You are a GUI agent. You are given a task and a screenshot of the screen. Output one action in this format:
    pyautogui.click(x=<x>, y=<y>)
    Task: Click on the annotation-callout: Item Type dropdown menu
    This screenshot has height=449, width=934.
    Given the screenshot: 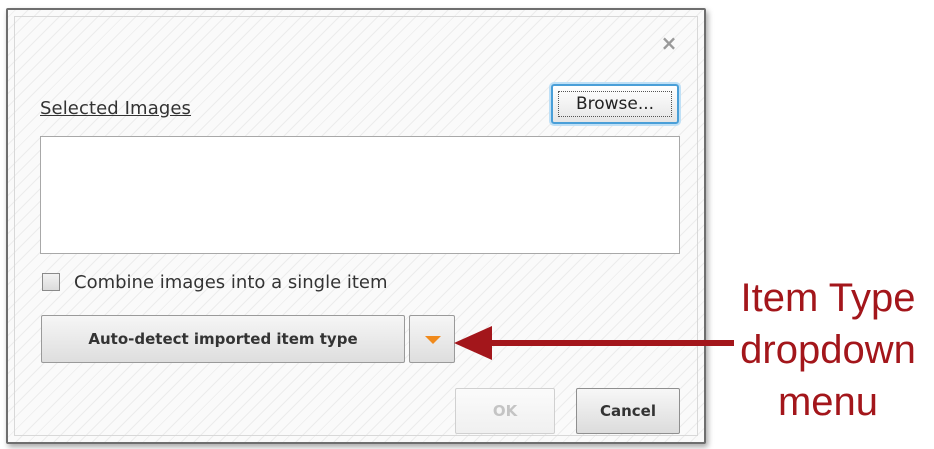 What is the action you would take?
    pyautogui.click(x=828, y=350)
    